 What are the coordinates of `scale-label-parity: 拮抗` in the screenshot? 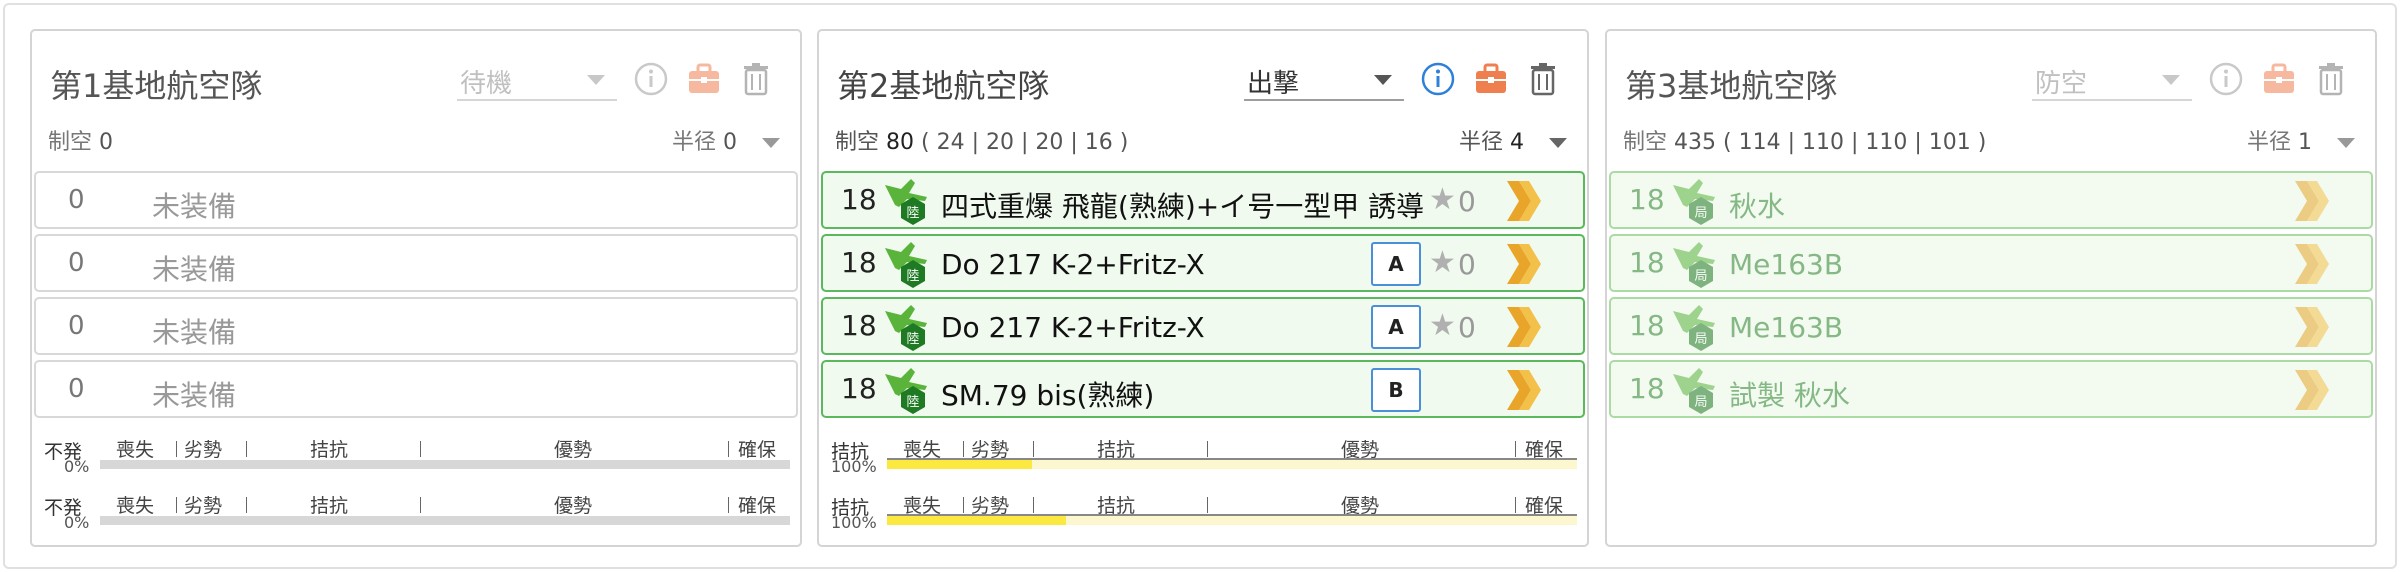 It's located at (329, 450).